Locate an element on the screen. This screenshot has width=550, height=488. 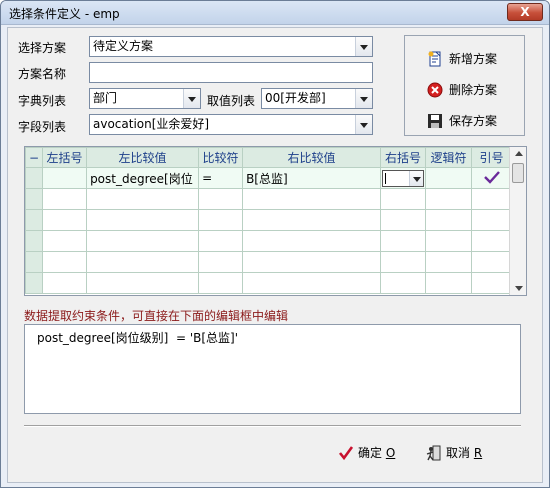
operator-cell: = is located at coordinates (221, 178).